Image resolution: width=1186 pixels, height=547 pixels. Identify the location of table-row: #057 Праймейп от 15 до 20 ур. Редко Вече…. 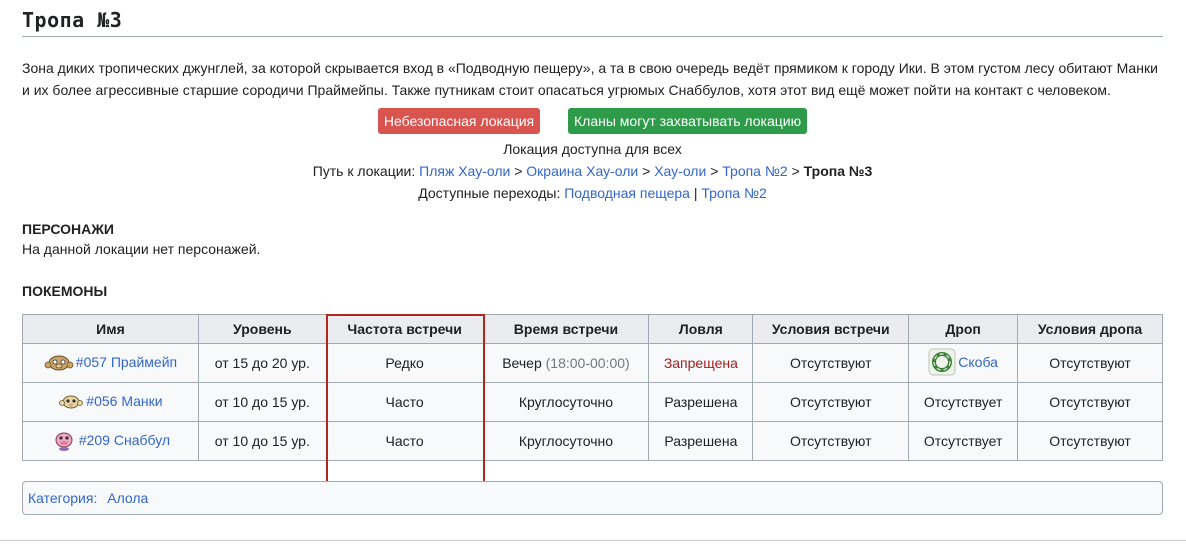
(592, 363).